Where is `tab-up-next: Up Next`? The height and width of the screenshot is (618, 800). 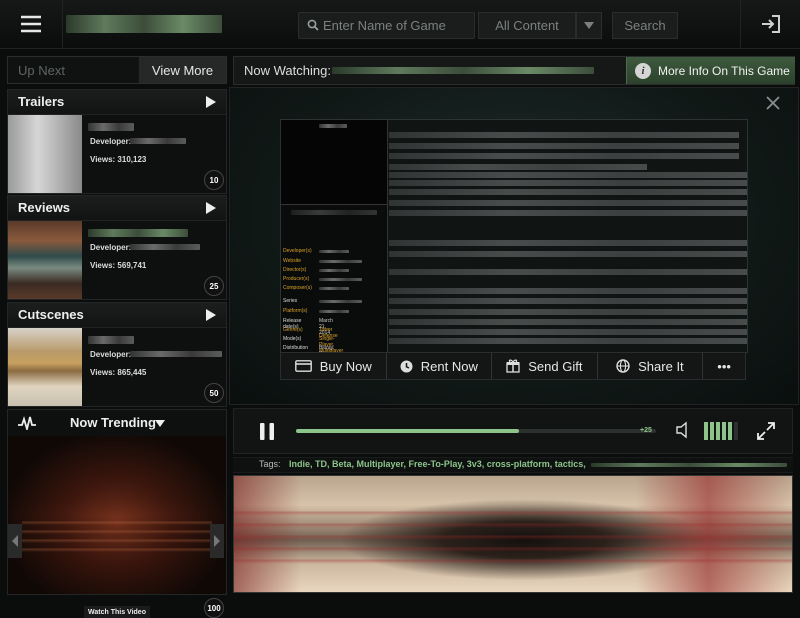
tab-up-next: Up Next is located at coordinates (73, 70).